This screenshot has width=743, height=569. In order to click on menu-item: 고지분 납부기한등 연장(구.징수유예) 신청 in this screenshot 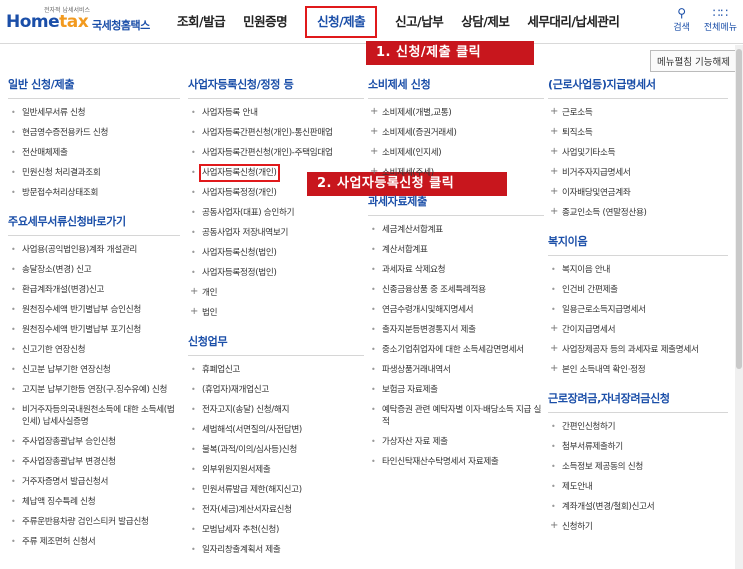, I will do `click(94, 390)`.